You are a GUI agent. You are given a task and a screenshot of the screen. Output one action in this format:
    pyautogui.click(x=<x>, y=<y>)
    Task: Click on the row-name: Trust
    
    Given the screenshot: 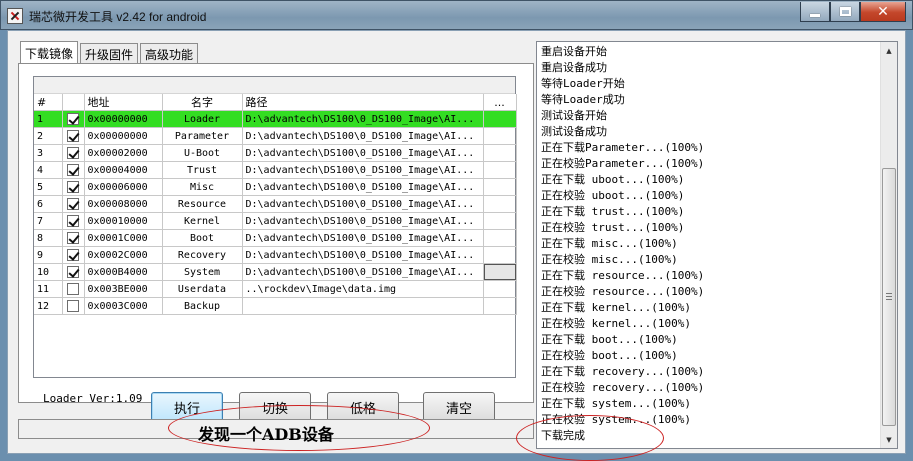 What is the action you would take?
    pyautogui.click(x=202, y=170)
    